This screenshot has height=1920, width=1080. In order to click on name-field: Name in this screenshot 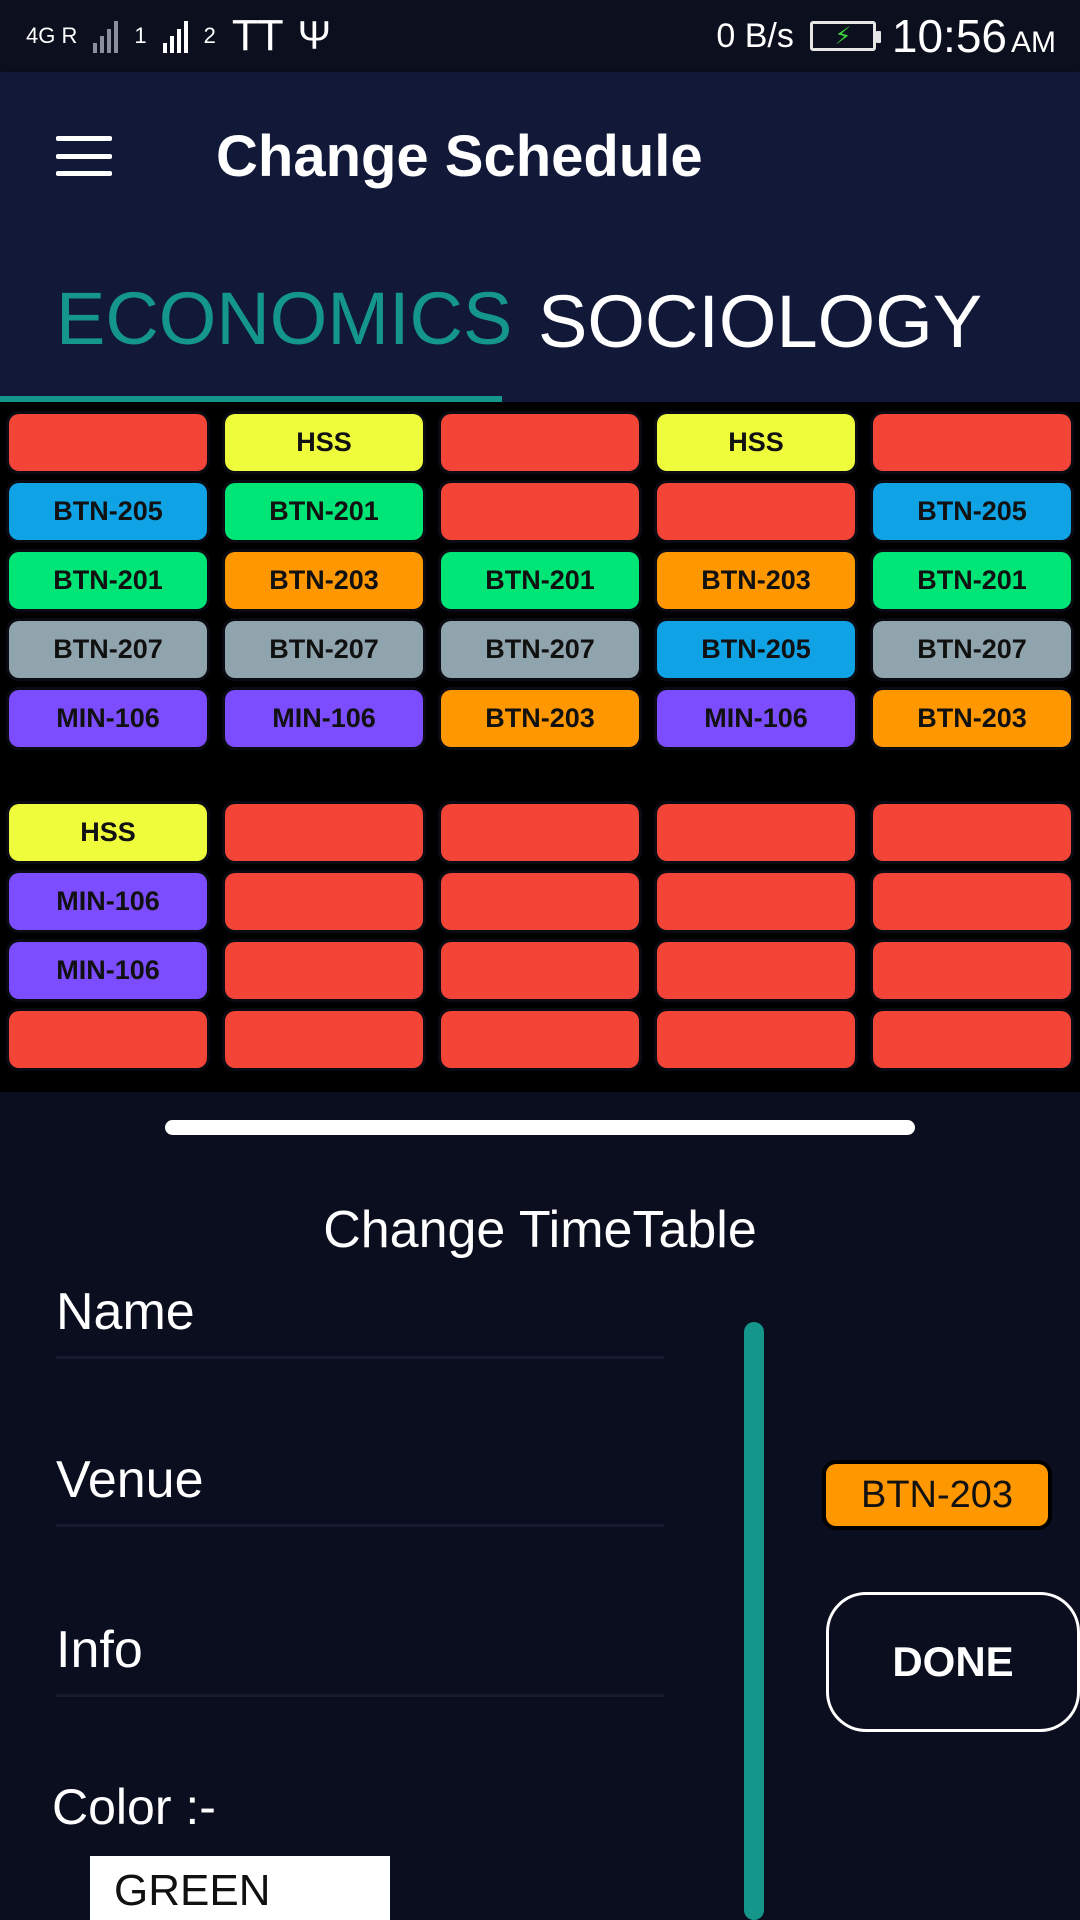, I will do `click(360, 1320)`.